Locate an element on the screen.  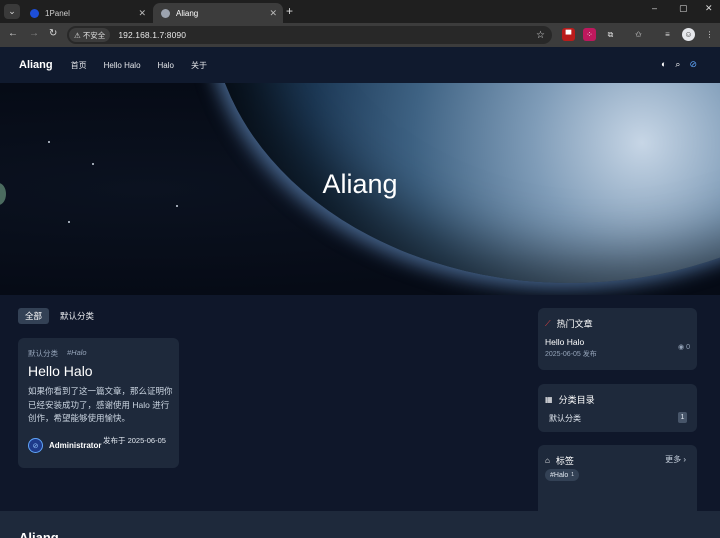
filter-default-category: 默认分类 is located at coordinates (77, 316).